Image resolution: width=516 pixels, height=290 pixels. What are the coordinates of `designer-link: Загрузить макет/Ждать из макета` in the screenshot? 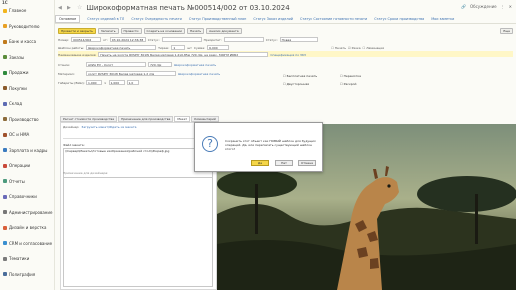 It's located at (108, 127).